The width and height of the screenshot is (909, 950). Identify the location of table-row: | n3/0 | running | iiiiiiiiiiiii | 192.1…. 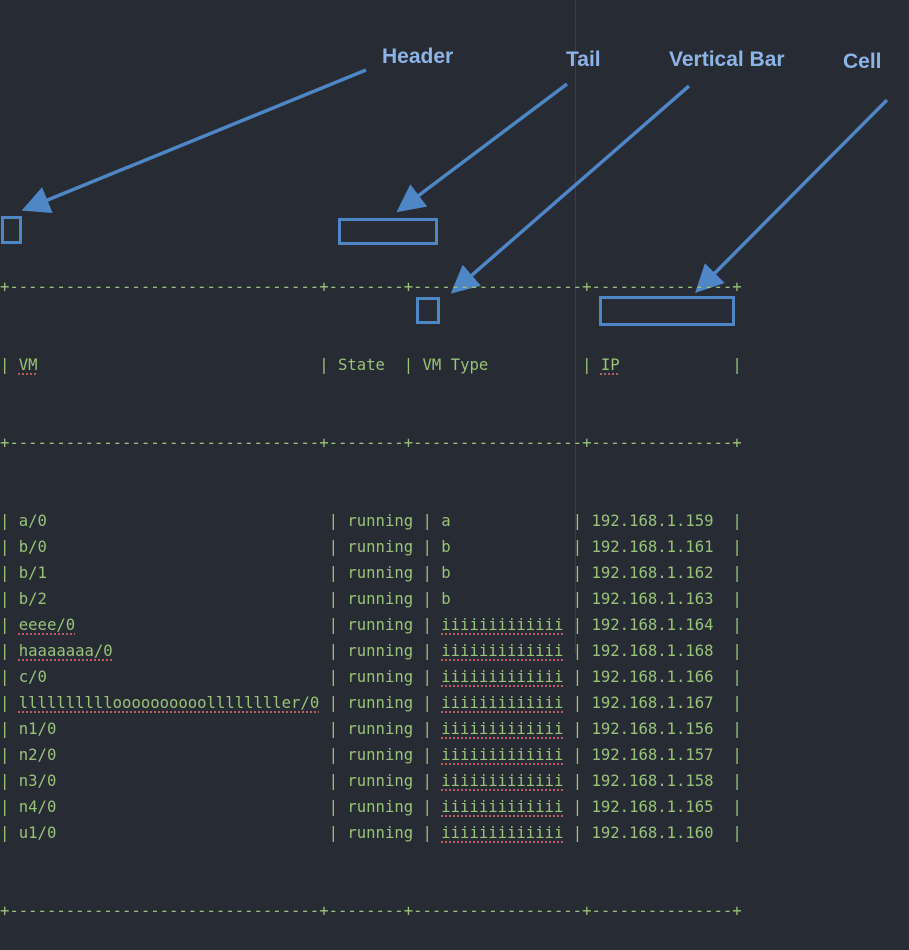
(371, 781).